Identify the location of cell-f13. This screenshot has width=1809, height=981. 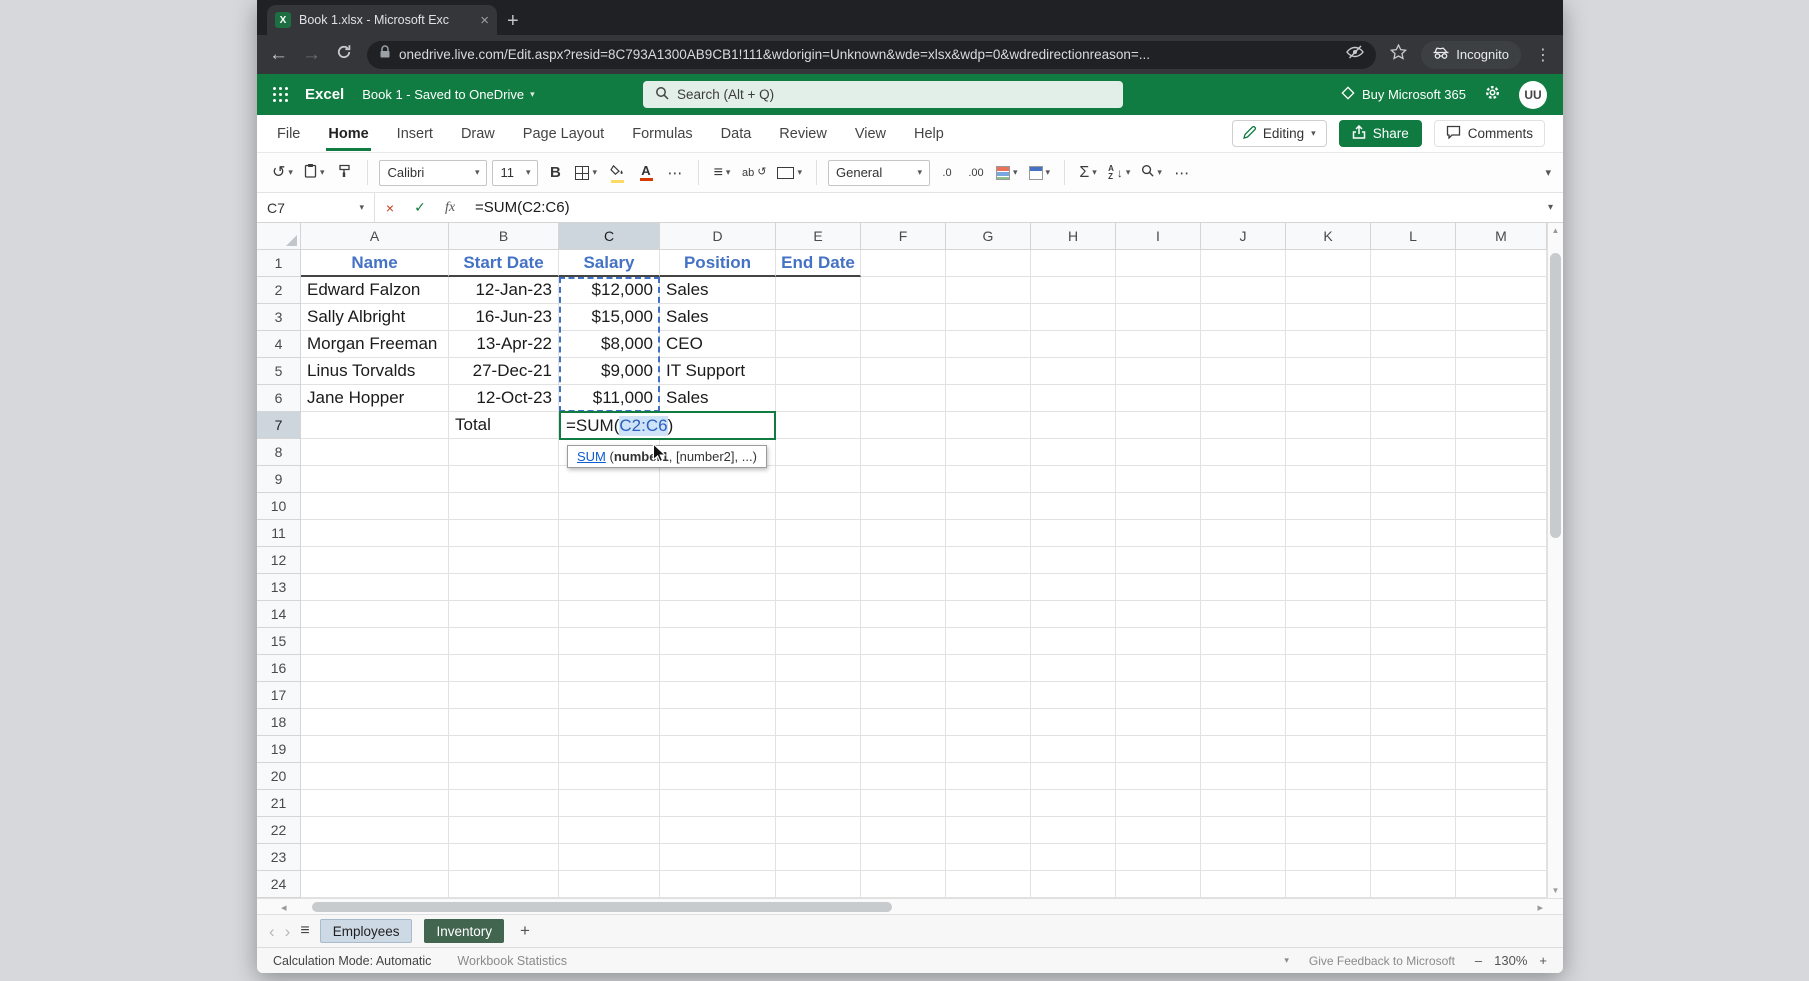
(903, 587).